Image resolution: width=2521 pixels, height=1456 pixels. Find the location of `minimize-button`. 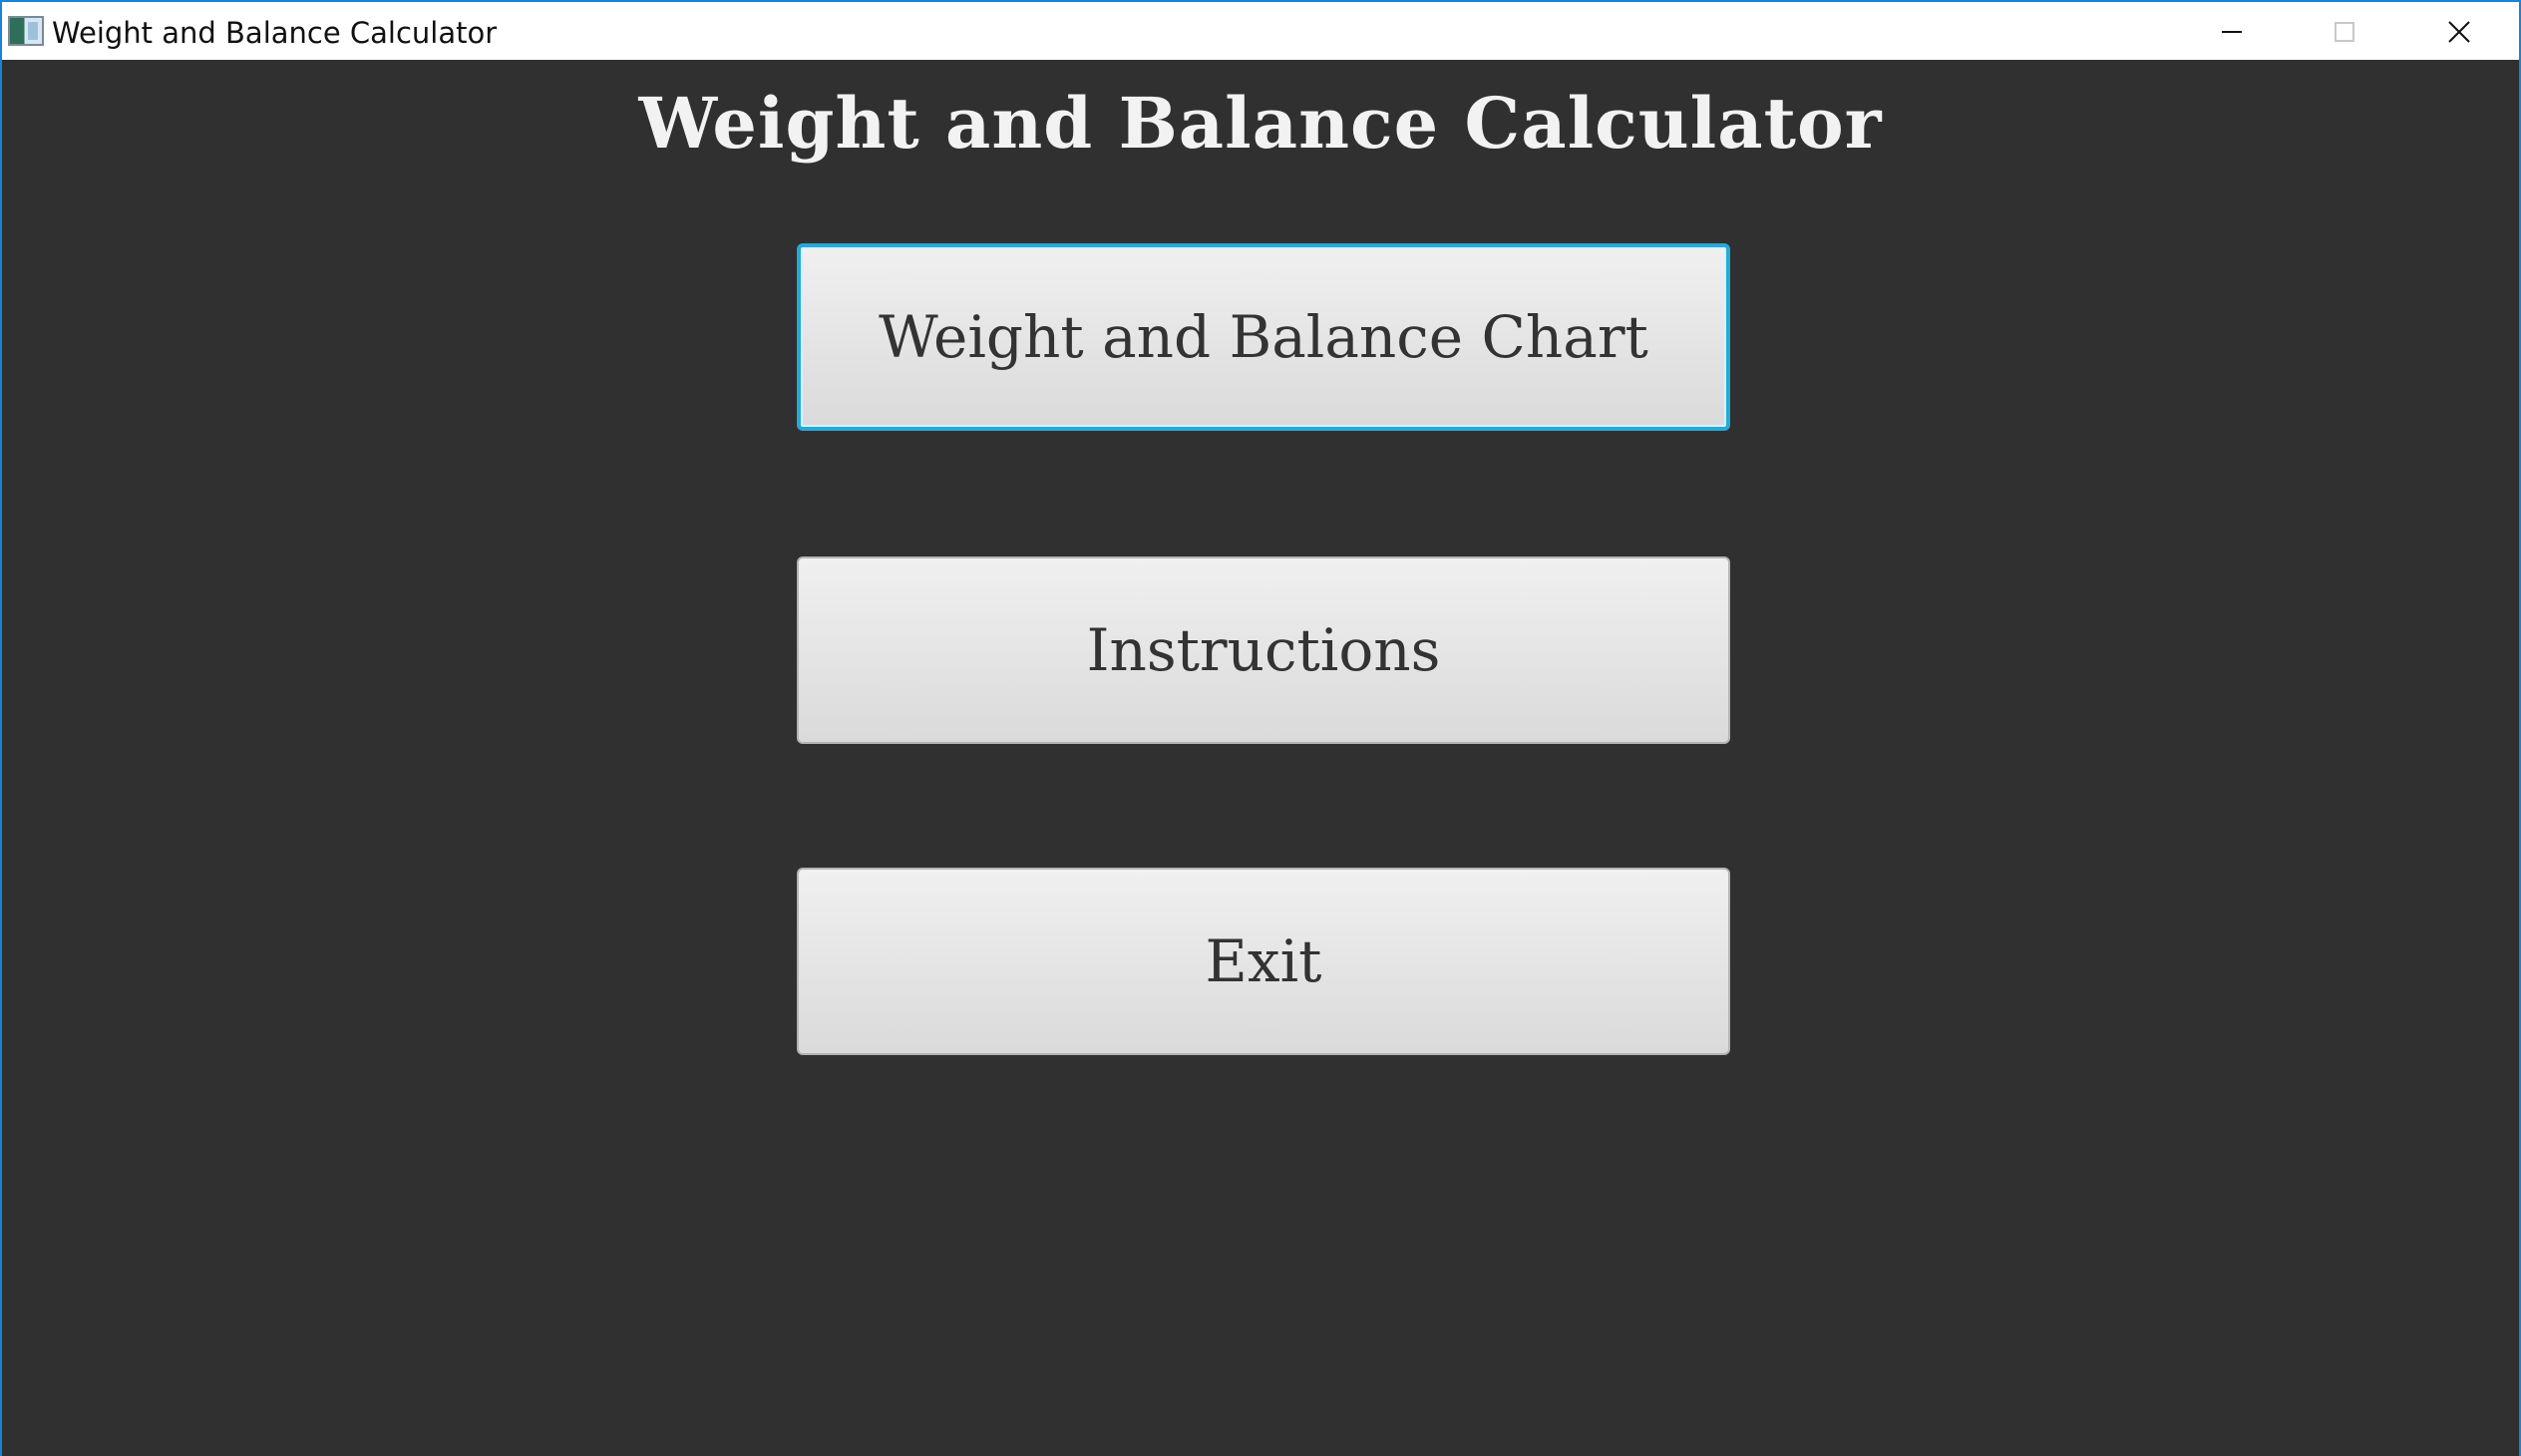

minimize-button is located at coordinates (2232, 31).